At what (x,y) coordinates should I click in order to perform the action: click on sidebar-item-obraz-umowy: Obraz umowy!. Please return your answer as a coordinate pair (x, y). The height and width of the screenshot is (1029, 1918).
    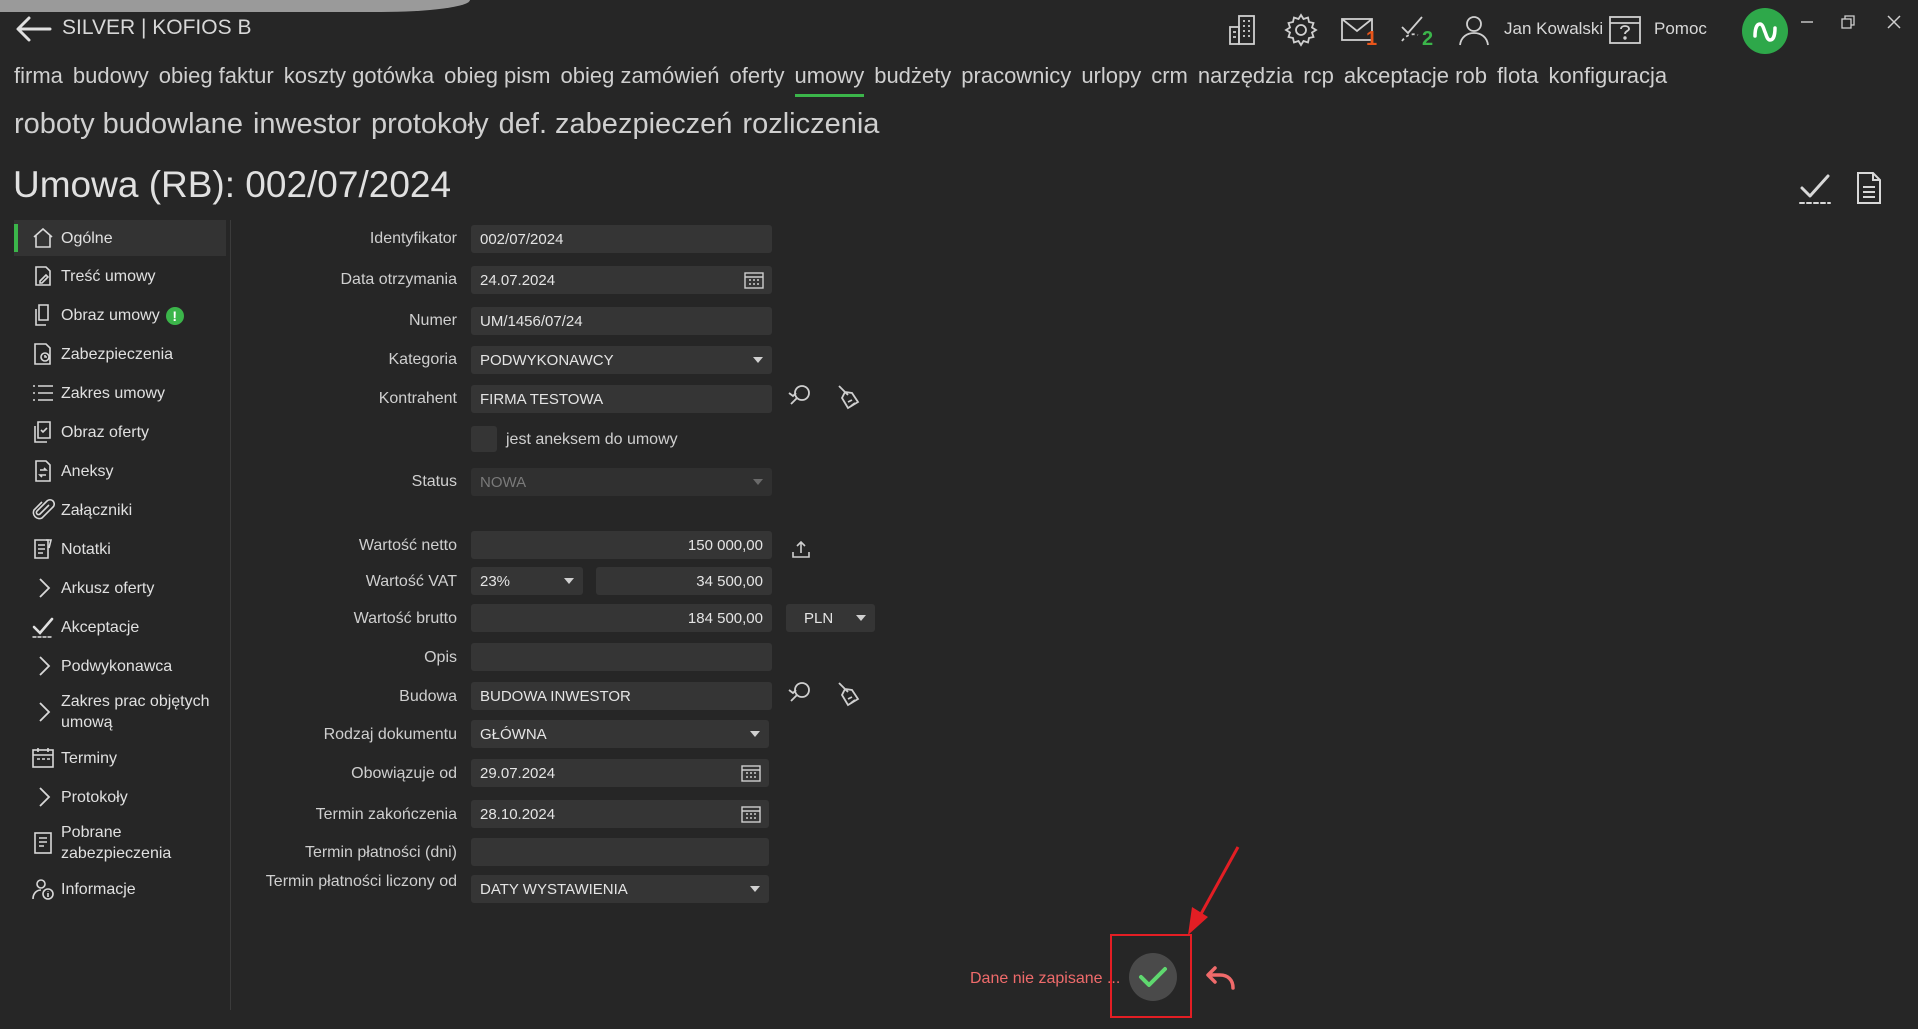
    Looking at the image, I should click on (120, 315).